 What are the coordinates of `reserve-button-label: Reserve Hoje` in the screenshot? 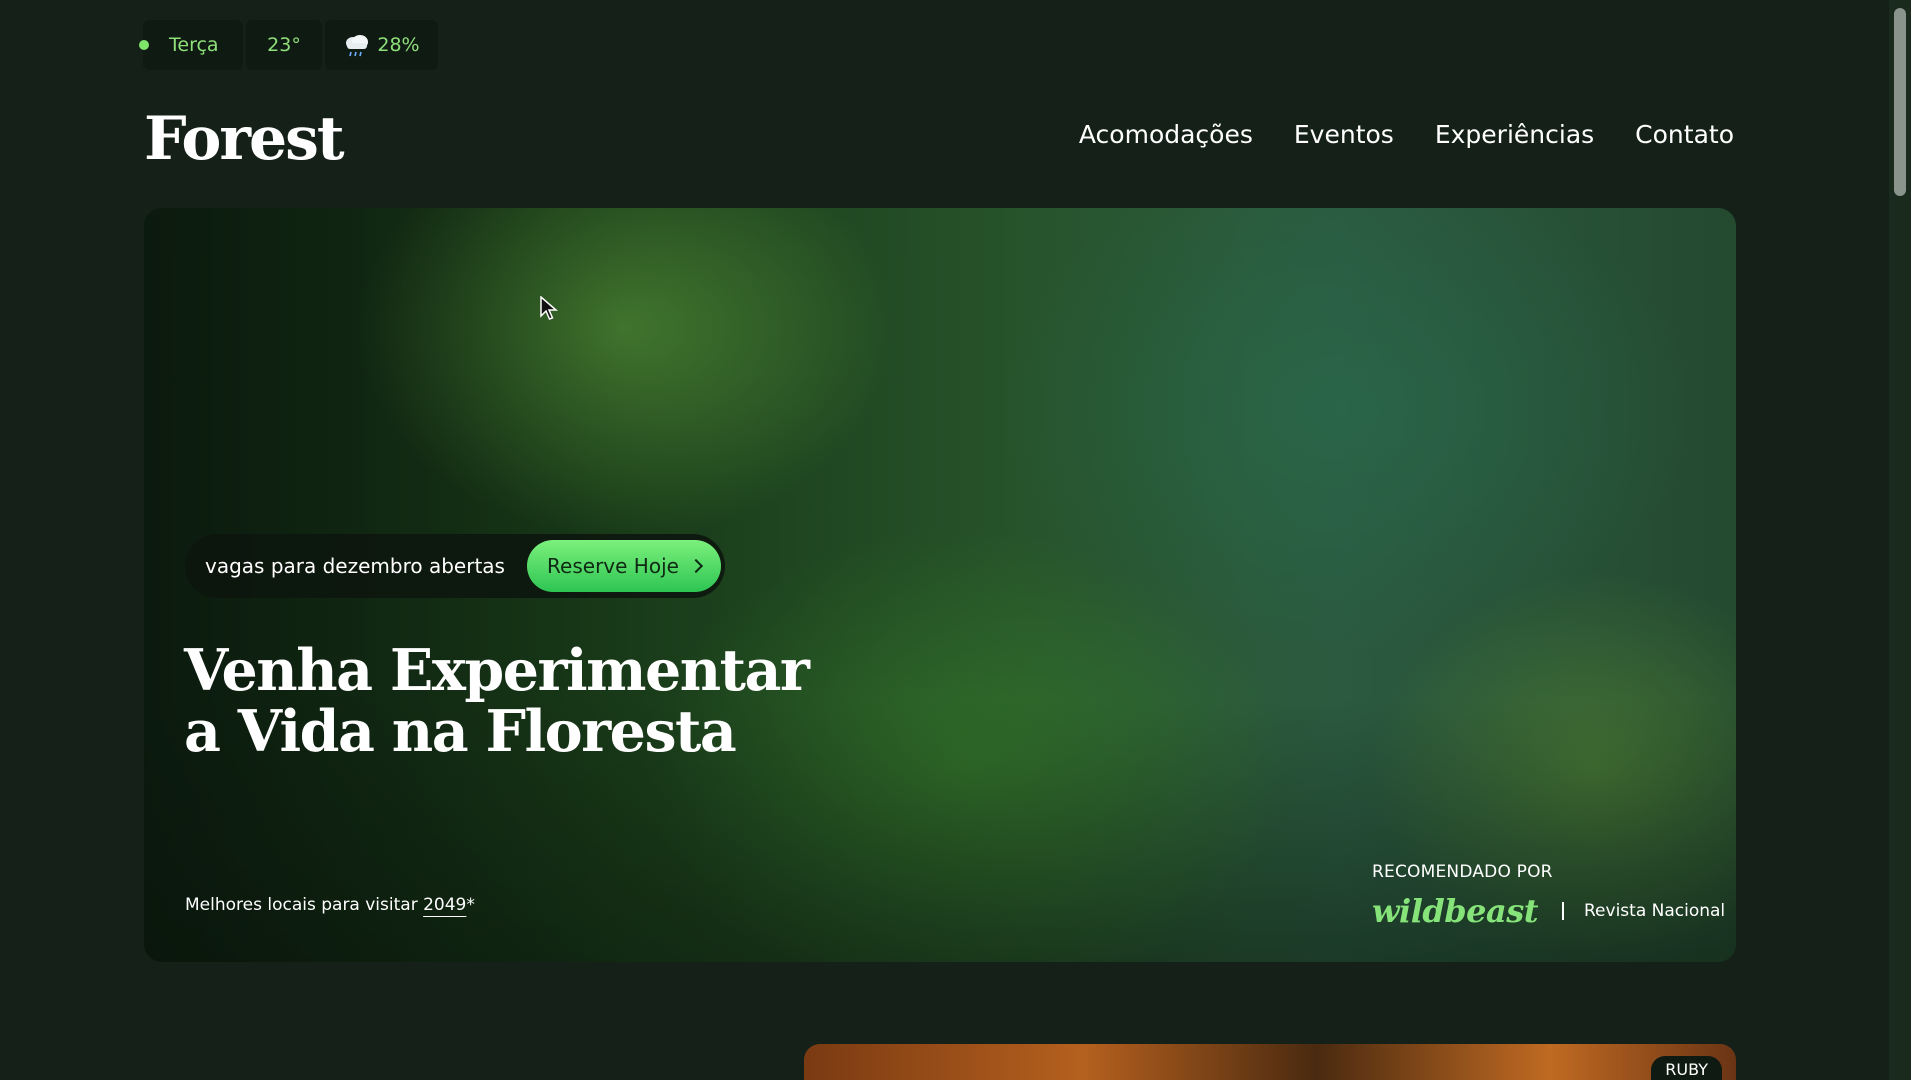 It's located at (613, 566).